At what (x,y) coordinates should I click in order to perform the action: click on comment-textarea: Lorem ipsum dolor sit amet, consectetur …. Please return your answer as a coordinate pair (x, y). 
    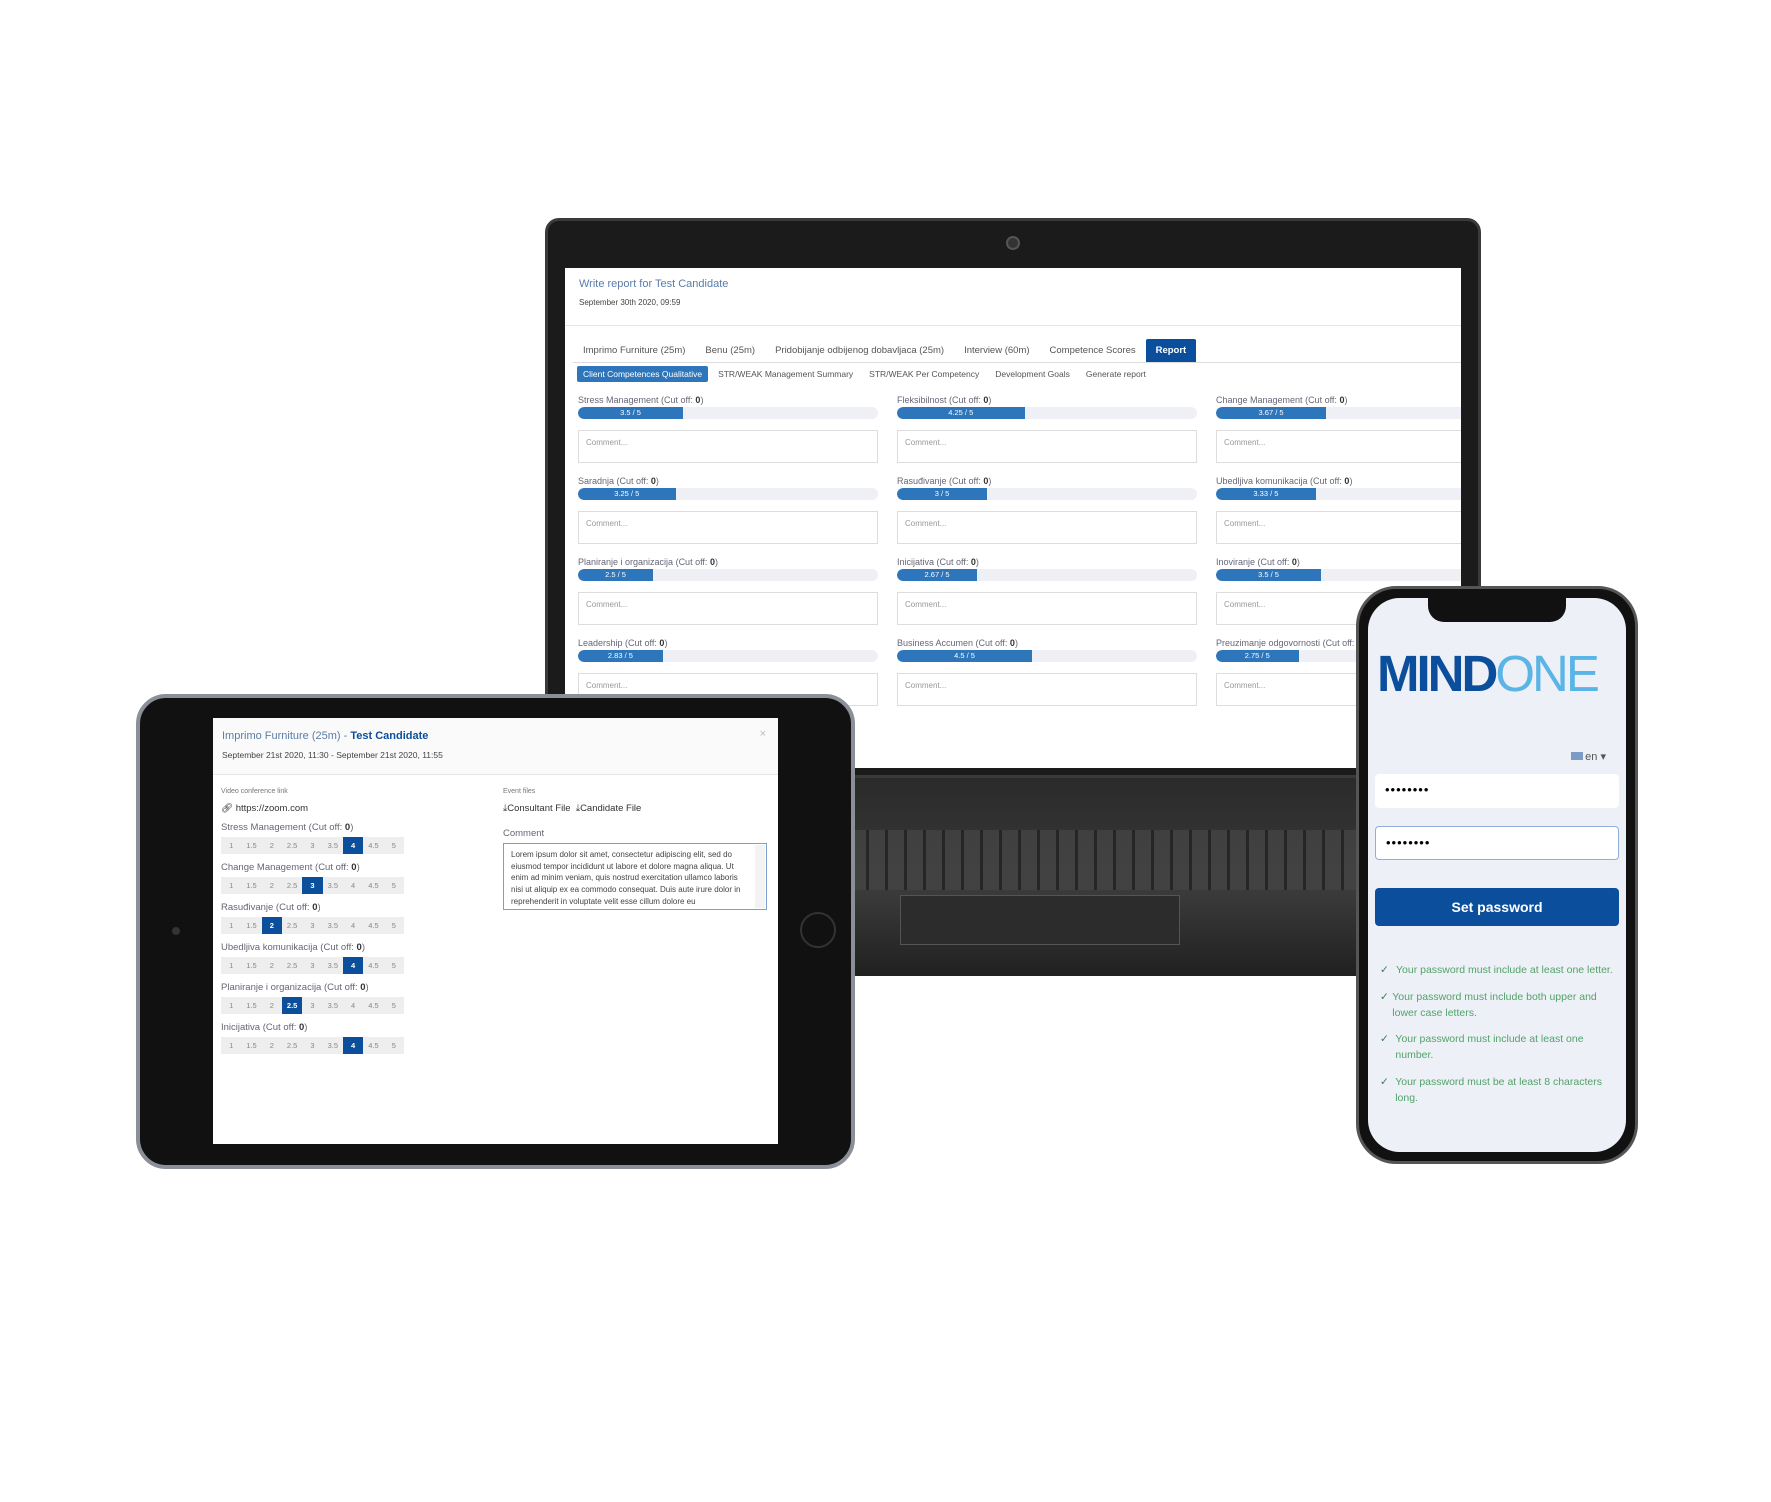
    Looking at the image, I should click on (635, 876).